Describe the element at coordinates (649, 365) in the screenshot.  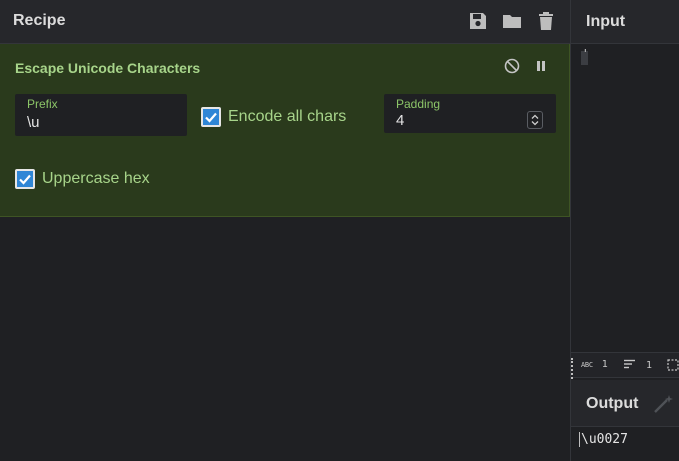
I see `line-count-value: 1` at that location.